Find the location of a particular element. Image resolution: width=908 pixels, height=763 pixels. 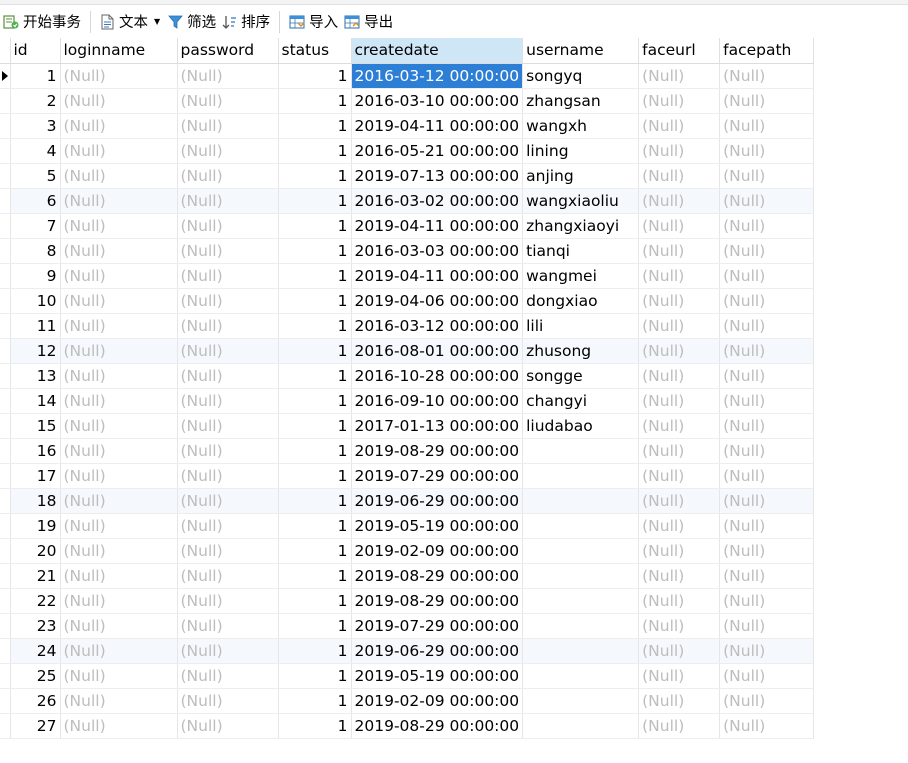

cell-id: 20 is located at coordinates (35, 551).